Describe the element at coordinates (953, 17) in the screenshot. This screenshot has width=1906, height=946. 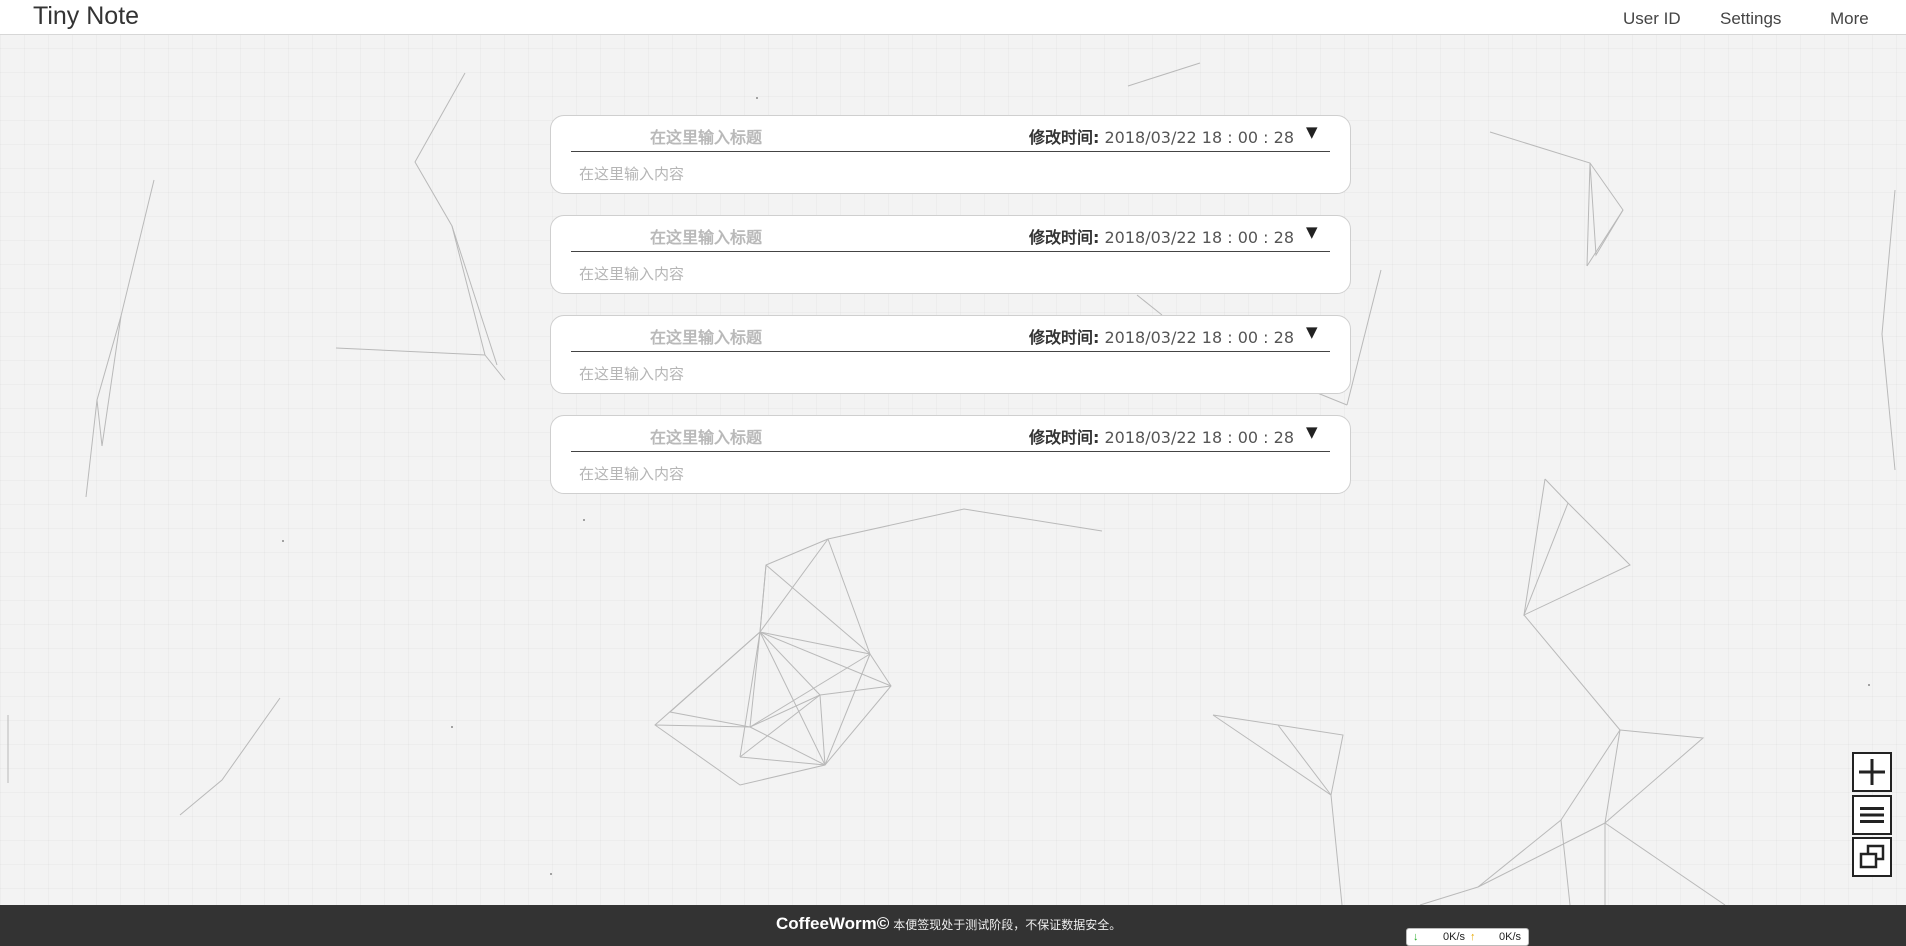
I see `top-navbar: Tiny Note User ID Settings More` at that location.